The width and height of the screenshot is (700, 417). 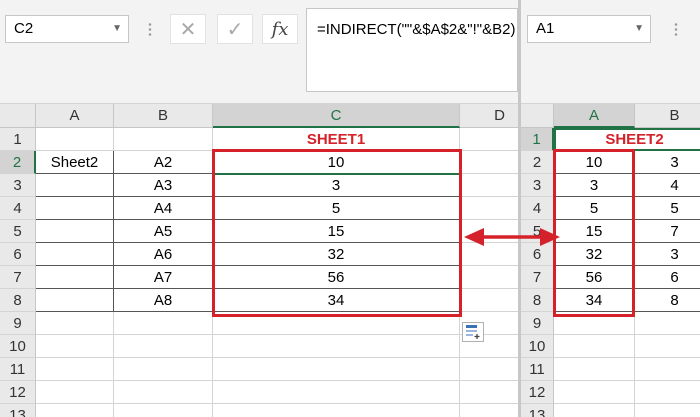 What do you see at coordinates (589, 29) in the screenshot?
I see `name-box-right: A1 ▼` at bounding box center [589, 29].